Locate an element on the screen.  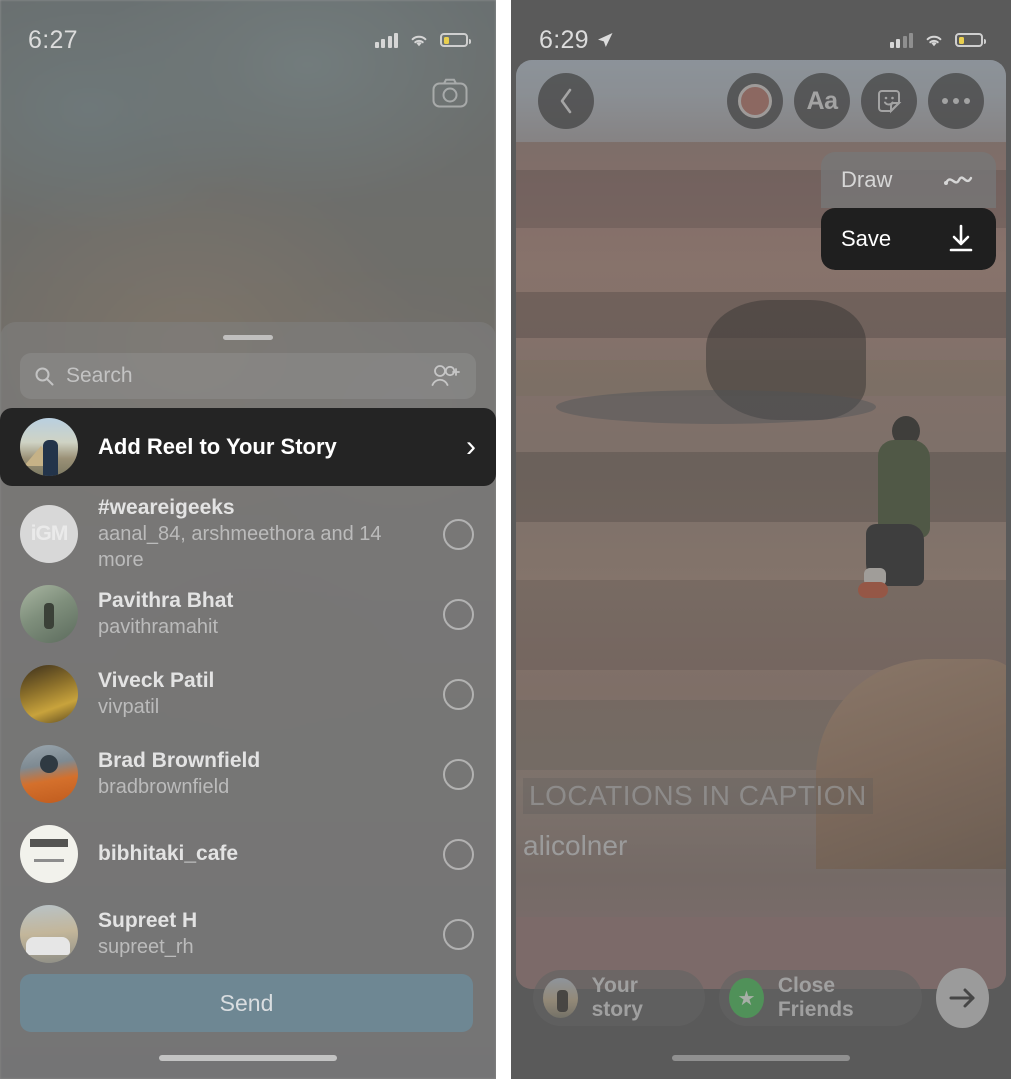
search-placeholder-text: Search is located at coordinates (99, 375).